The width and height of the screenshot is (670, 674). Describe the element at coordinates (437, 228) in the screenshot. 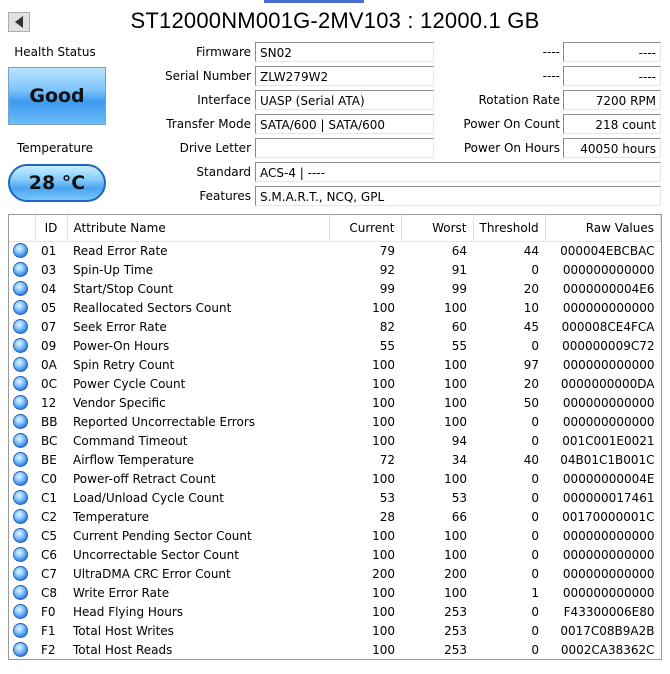

I see `column-header-worst: Worst` at that location.